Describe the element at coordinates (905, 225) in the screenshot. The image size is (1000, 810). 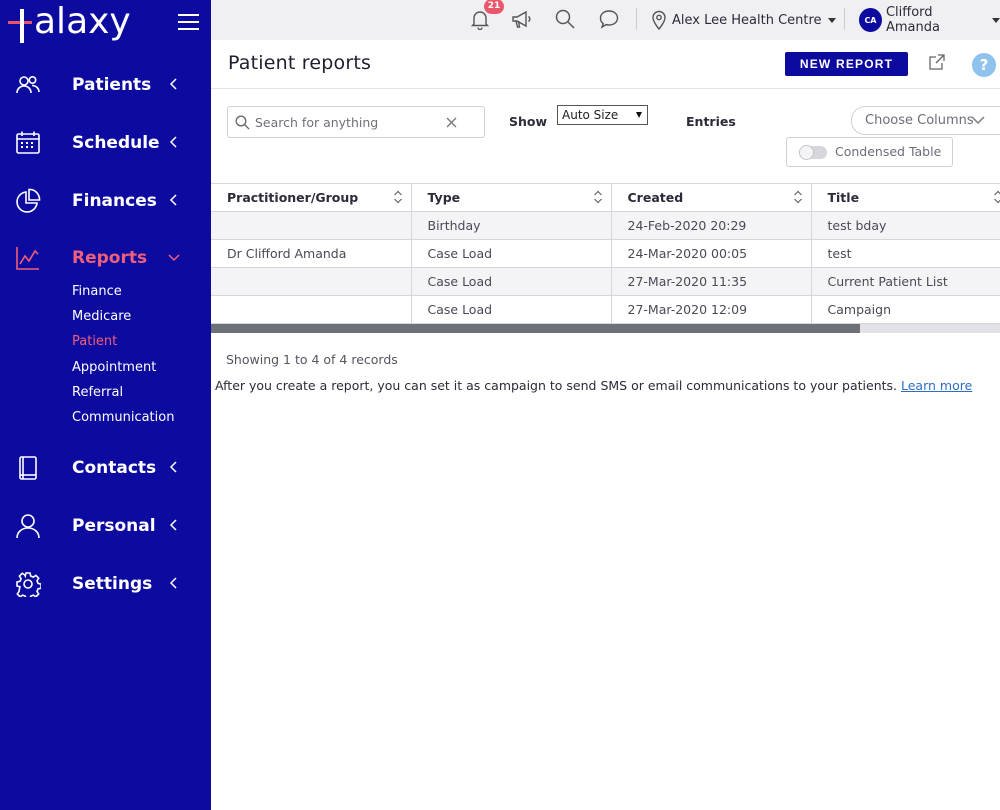
I see `cell-title: test bday` at that location.